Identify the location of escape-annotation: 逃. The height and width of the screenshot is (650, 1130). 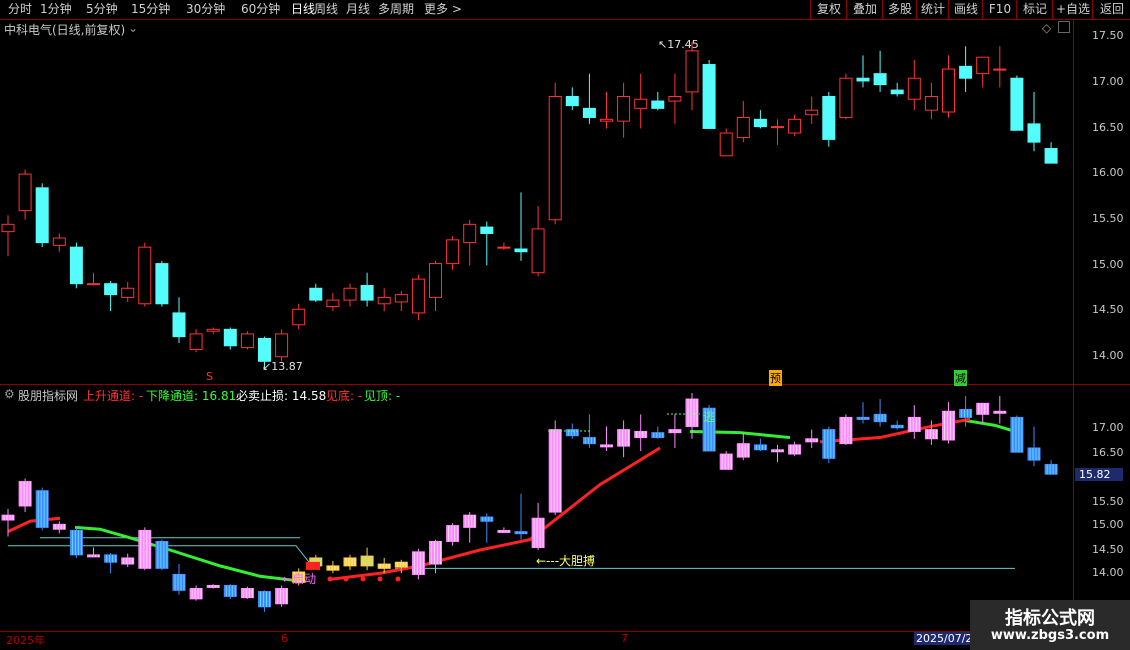
(709, 417).